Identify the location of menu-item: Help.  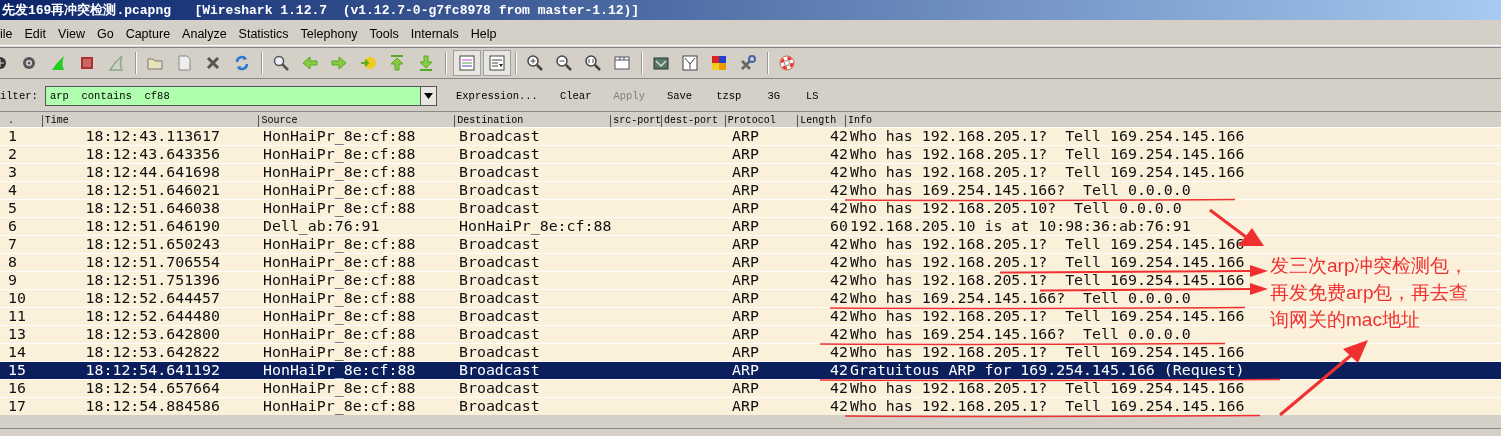
(483, 34).